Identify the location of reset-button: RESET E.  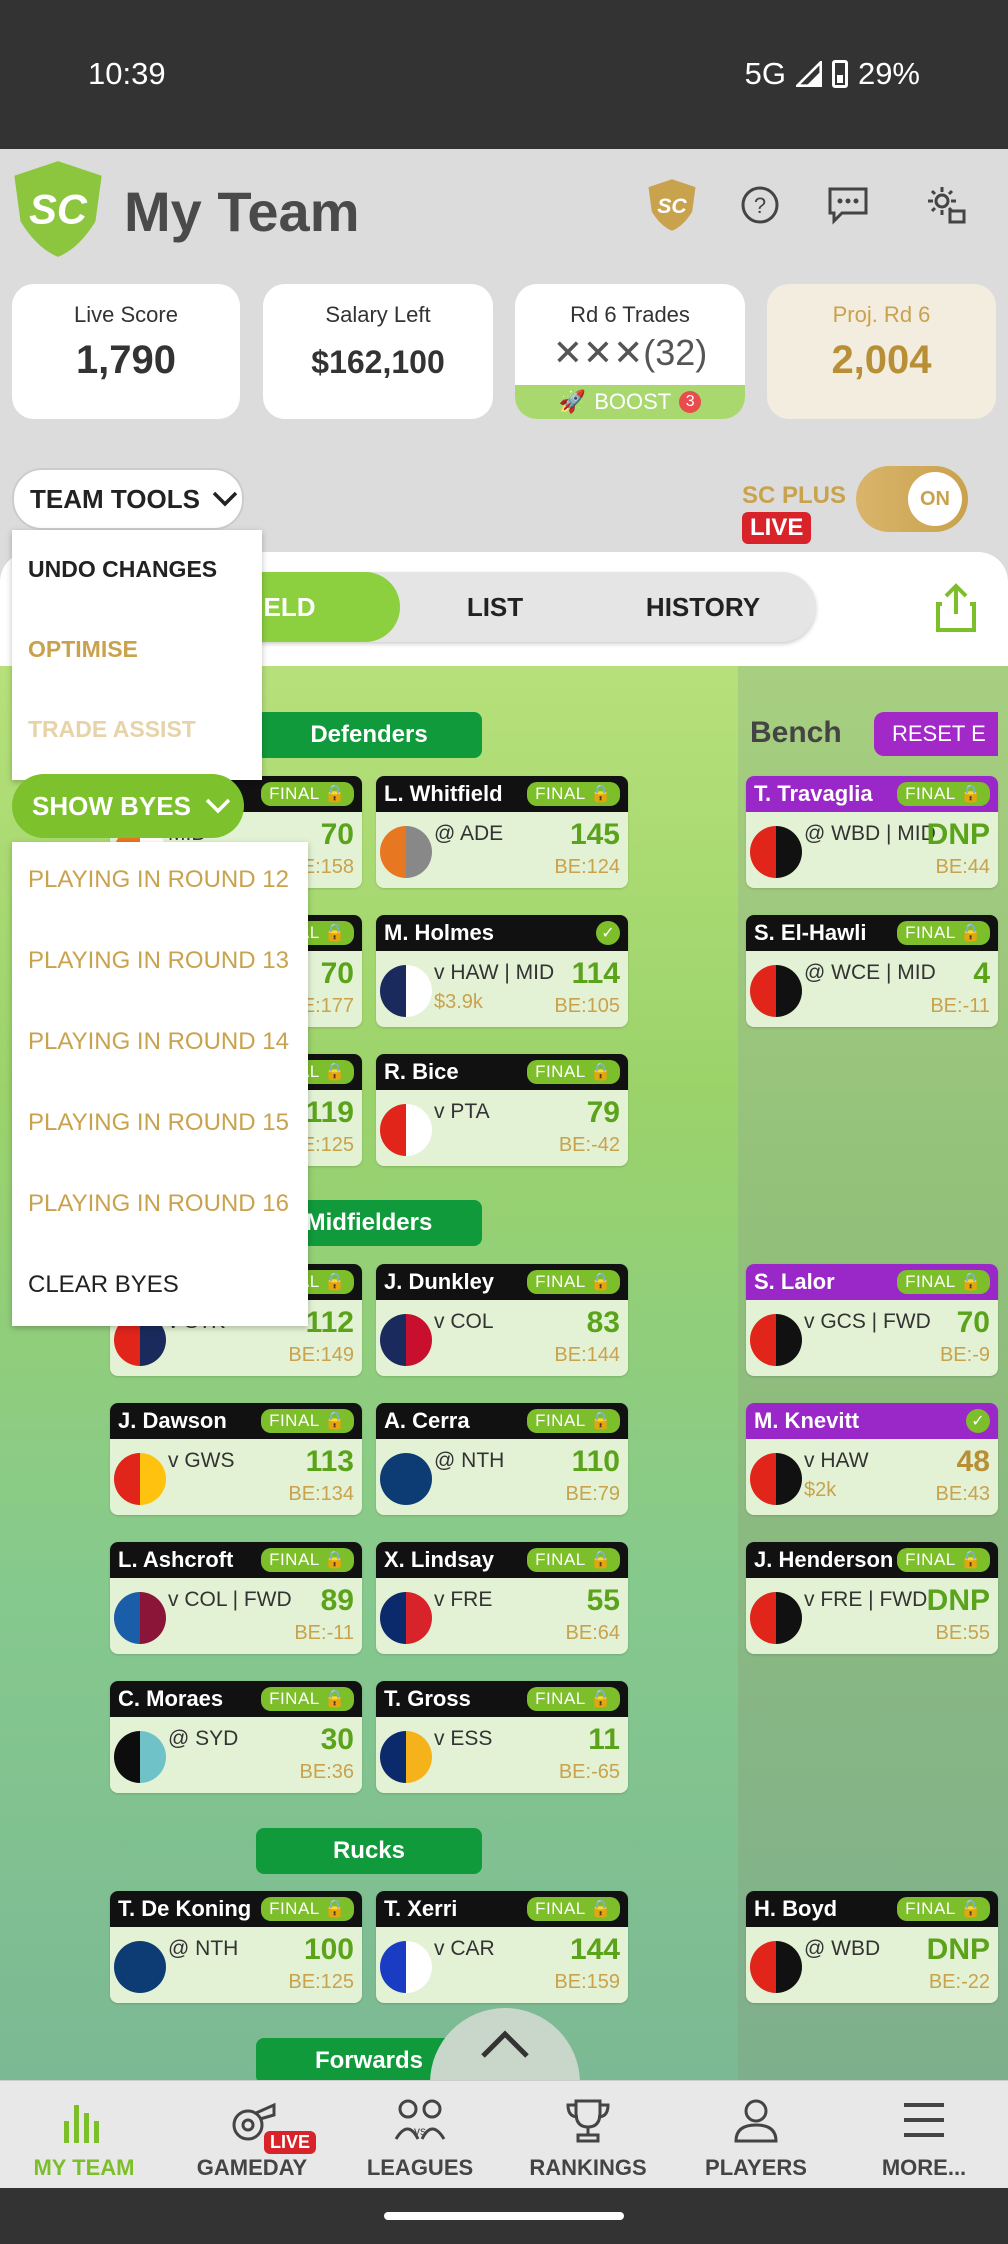
(936, 734).